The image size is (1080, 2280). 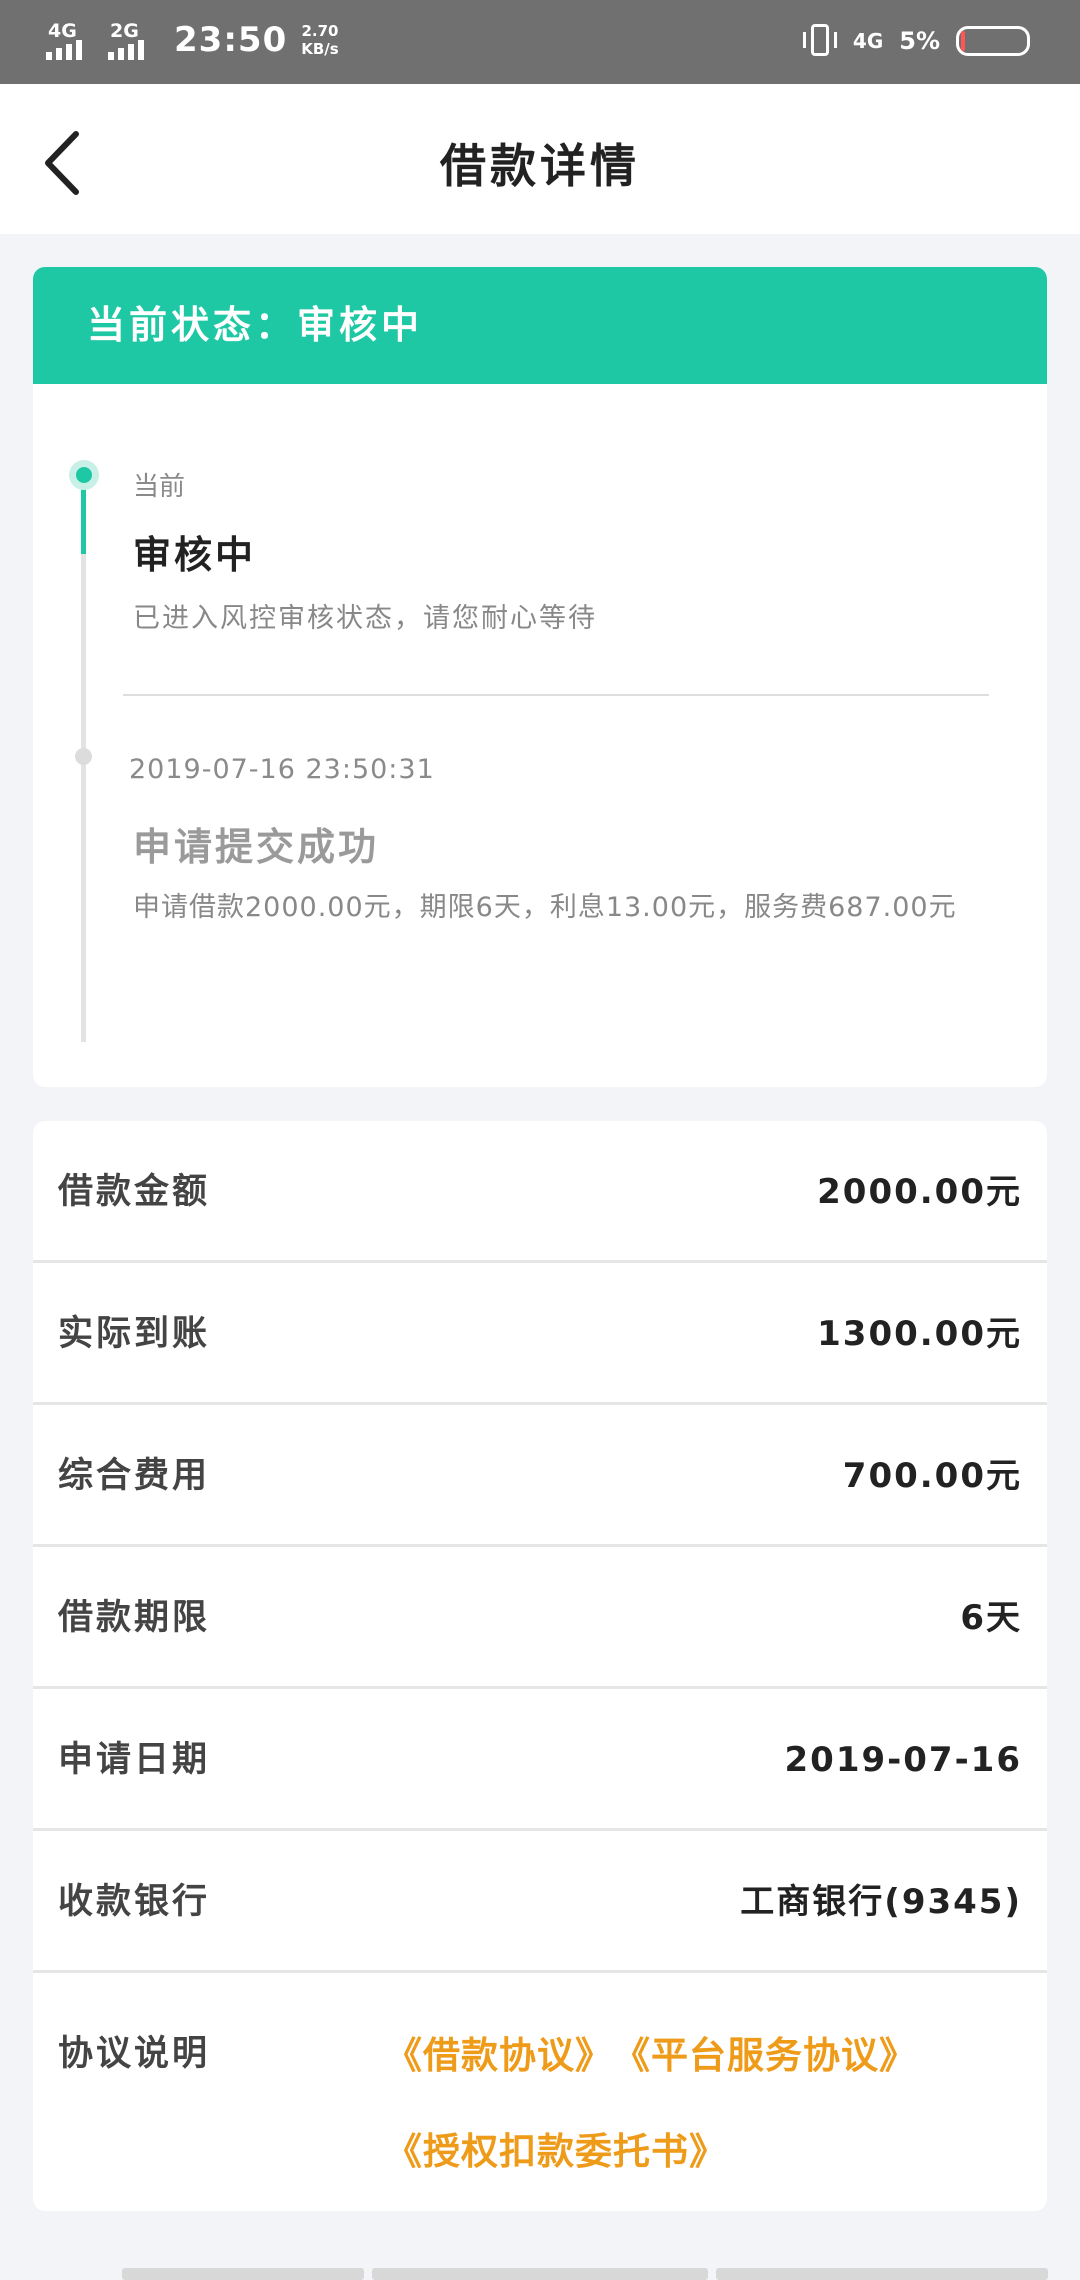 What do you see at coordinates (134, 1476) in the screenshot?
I see `detail-label: 综合费用` at bounding box center [134, 1476].